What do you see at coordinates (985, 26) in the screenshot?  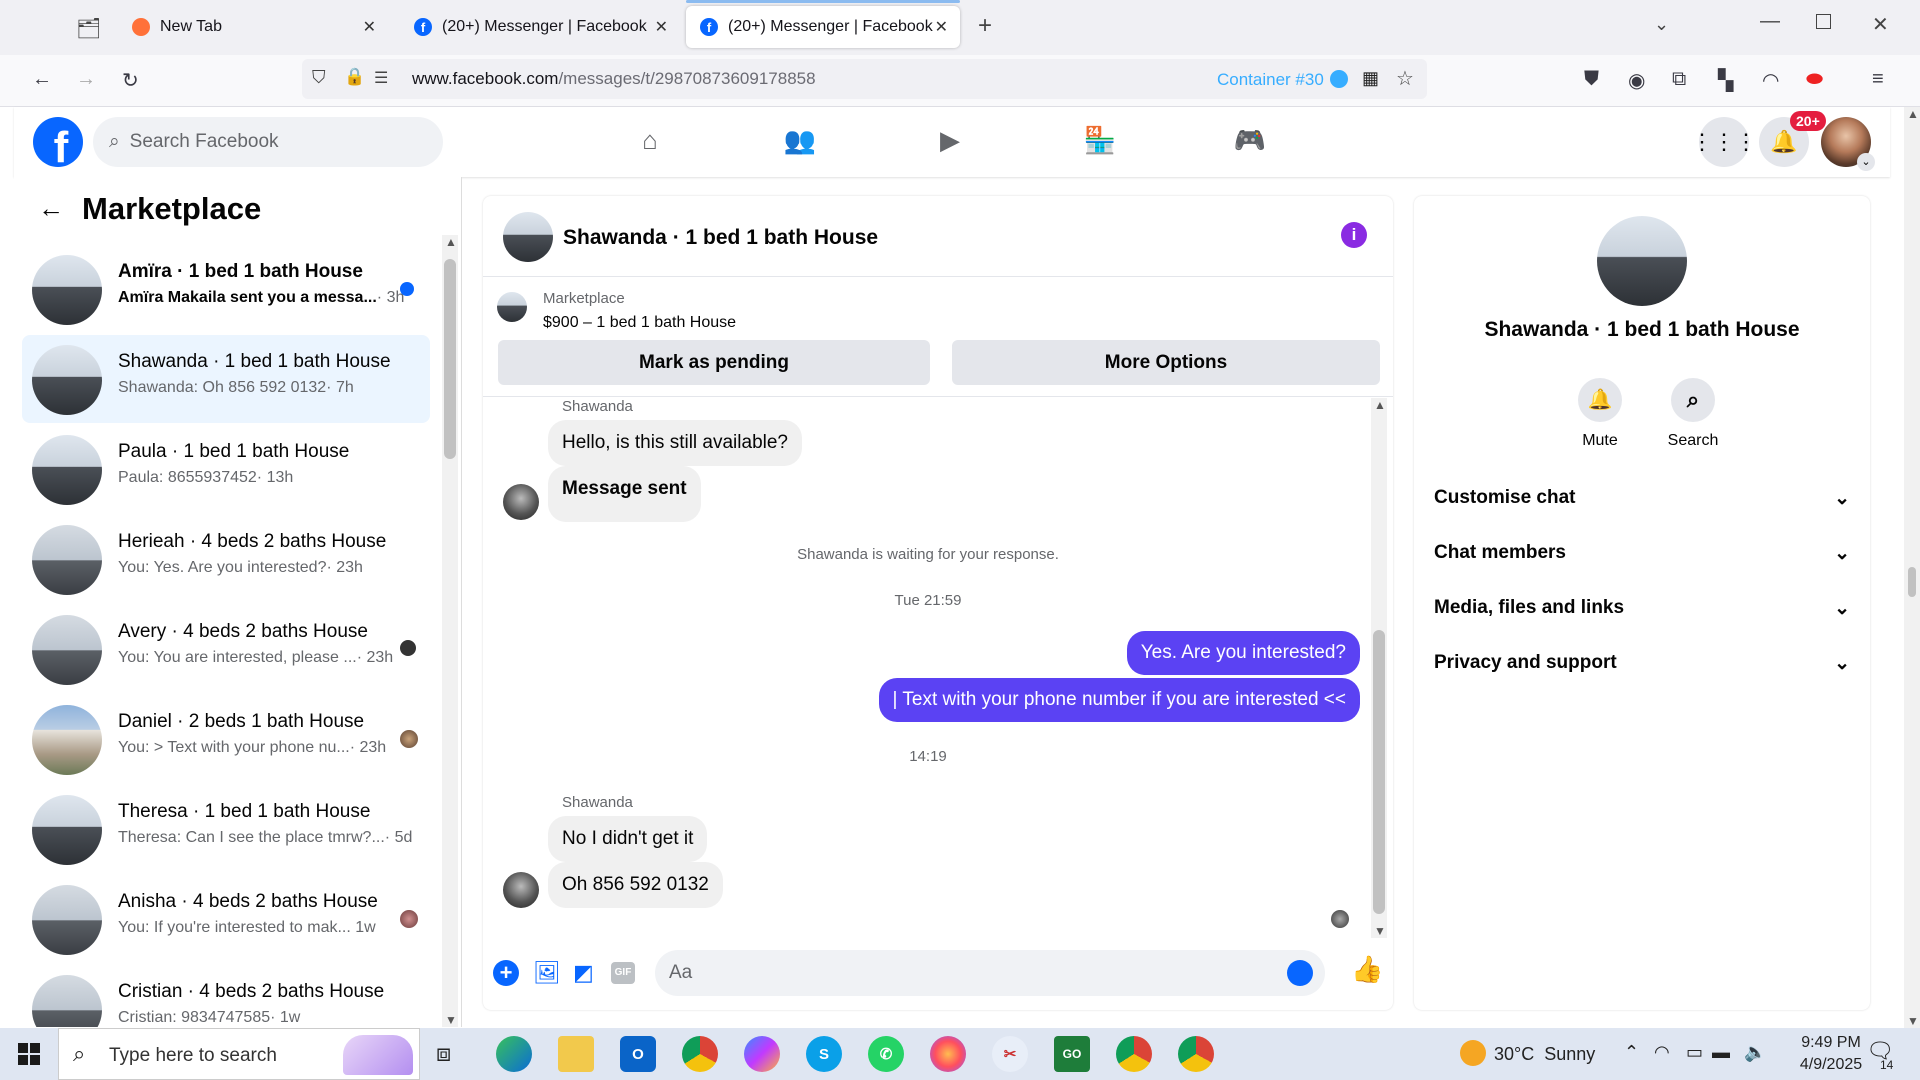 I see `new-tab-plus-icon: +` at bounding box center [985, 26].